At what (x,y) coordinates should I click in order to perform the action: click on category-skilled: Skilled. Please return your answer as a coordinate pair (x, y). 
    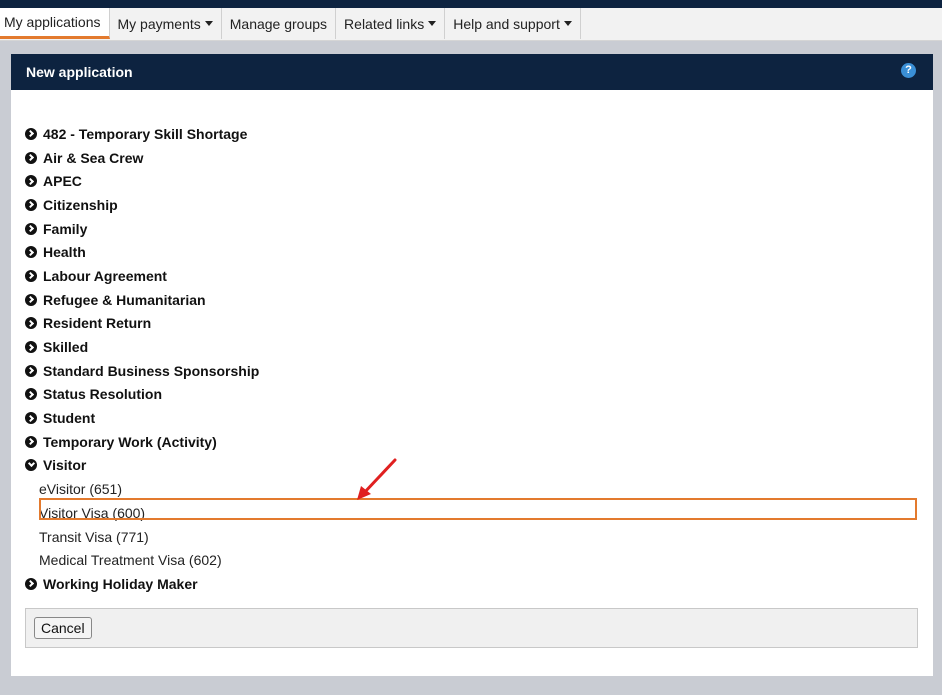
    Looking at the image, I should click on (142, 347).